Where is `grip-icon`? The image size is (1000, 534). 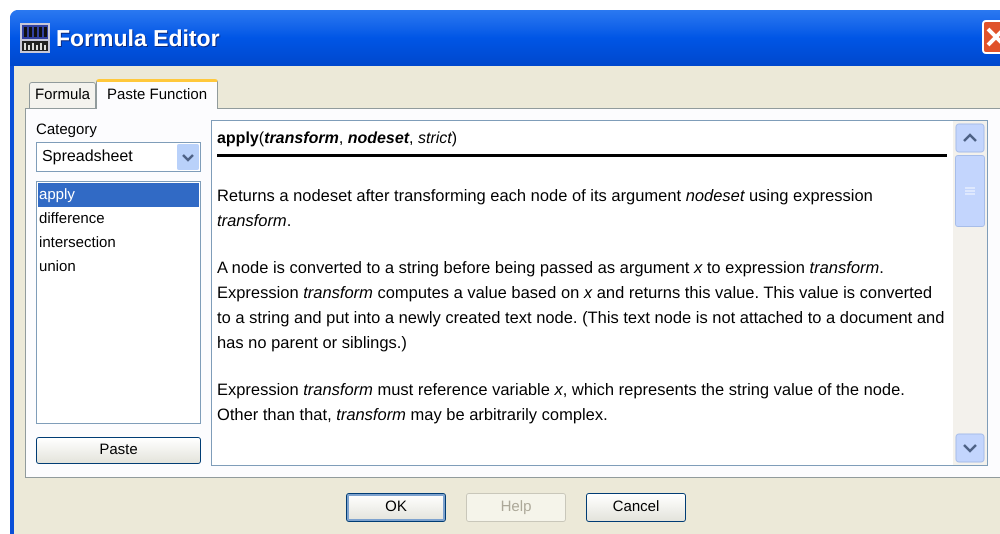 grip-icon is located at coordinates (970, 191).